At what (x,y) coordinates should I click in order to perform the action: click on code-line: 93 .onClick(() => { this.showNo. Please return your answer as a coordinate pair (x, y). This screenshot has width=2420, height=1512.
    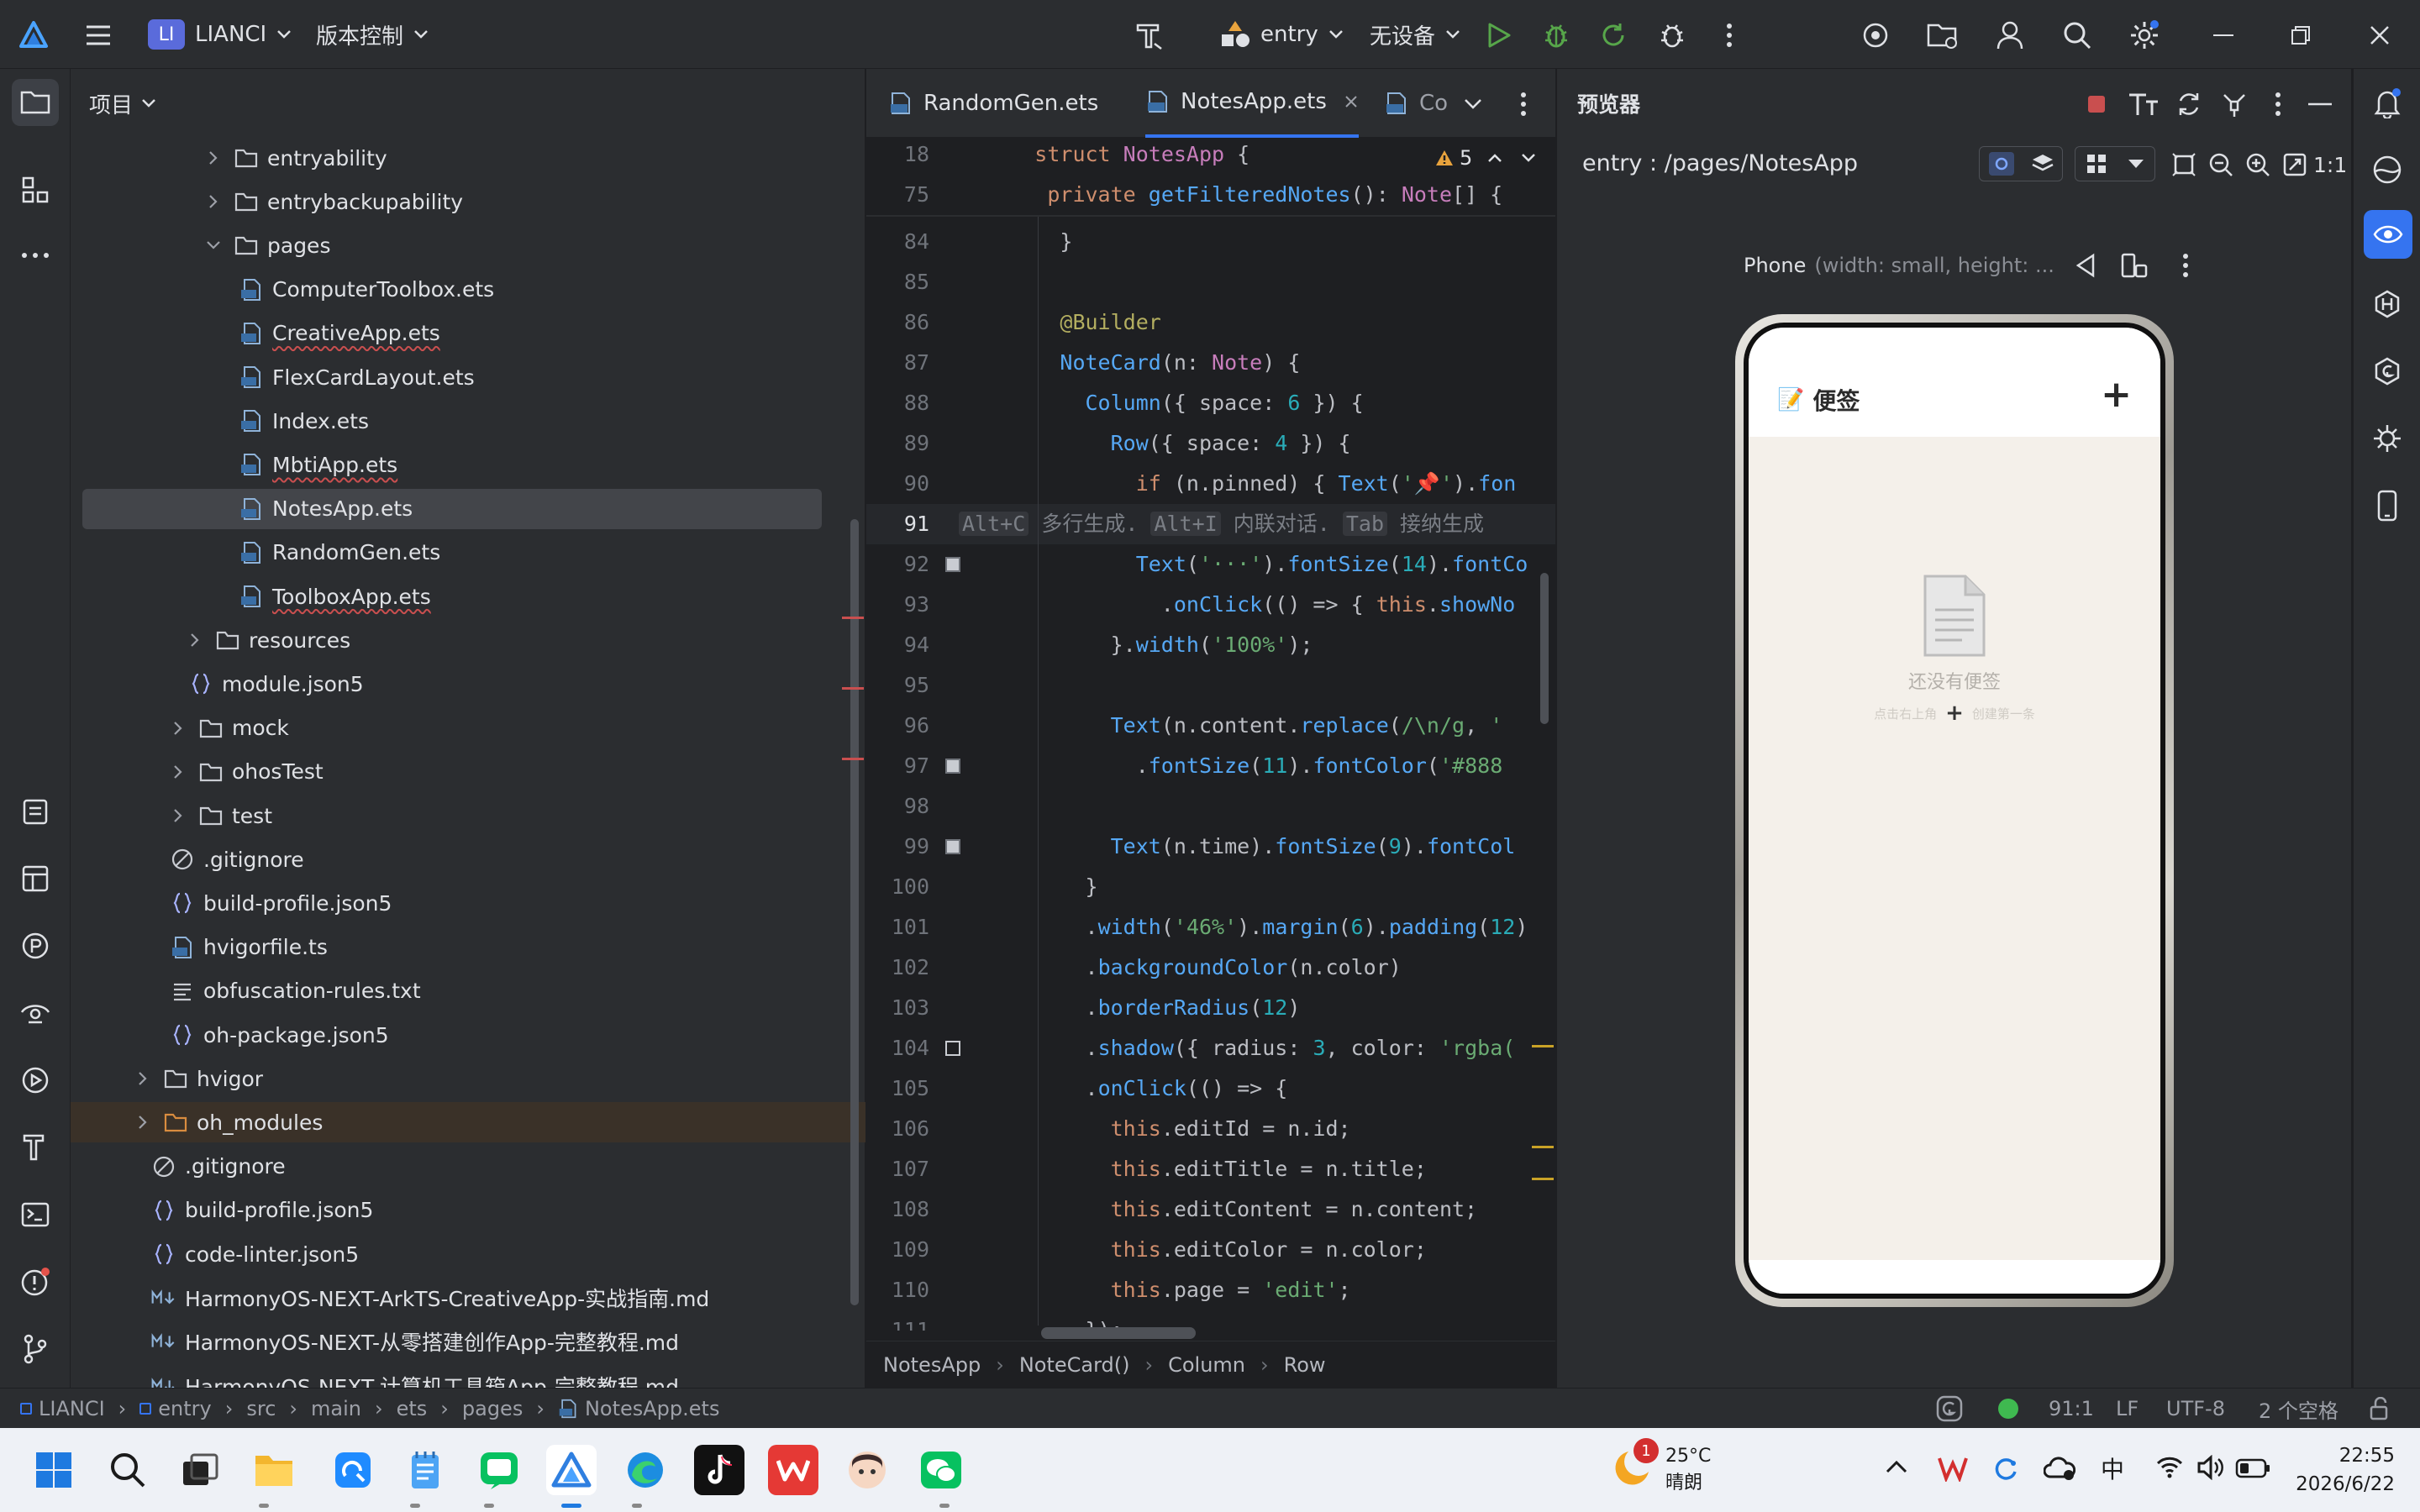
    Looking at the image, I should click on (1210, 605).